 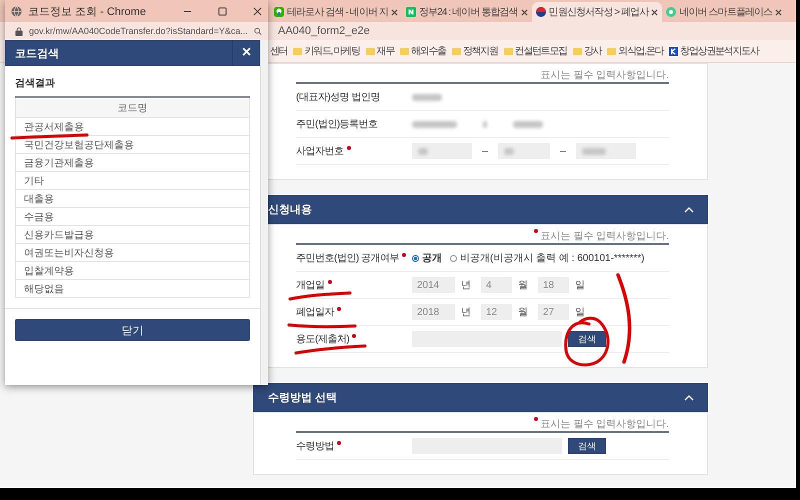 What do you see at coordinates (133, 163) in the screenshot?
I see `code-list-item: 금융기관제출용` at bounding box center [133, 163].